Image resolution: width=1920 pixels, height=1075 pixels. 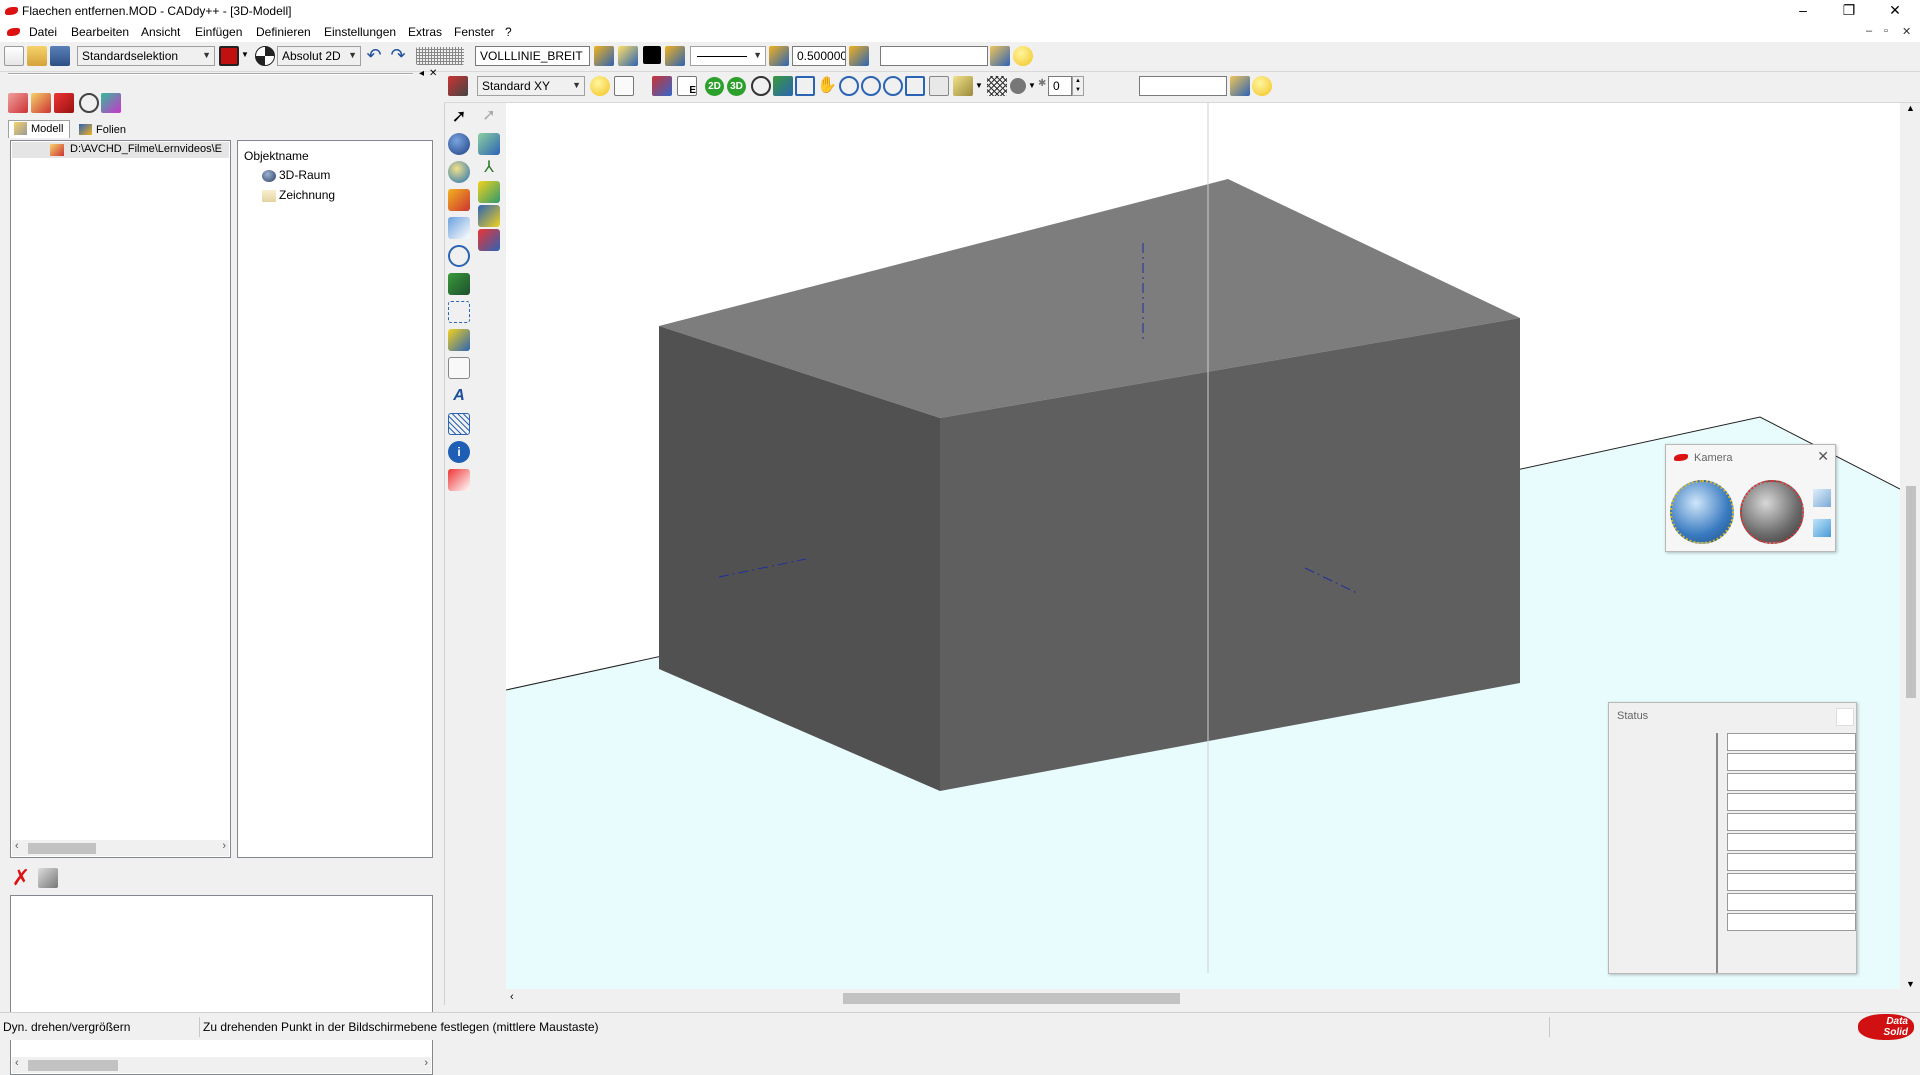 What do you see at coordinates (459, 200) in the screenshot?
I see `pencil-icon` at bounding box center [459, 200].